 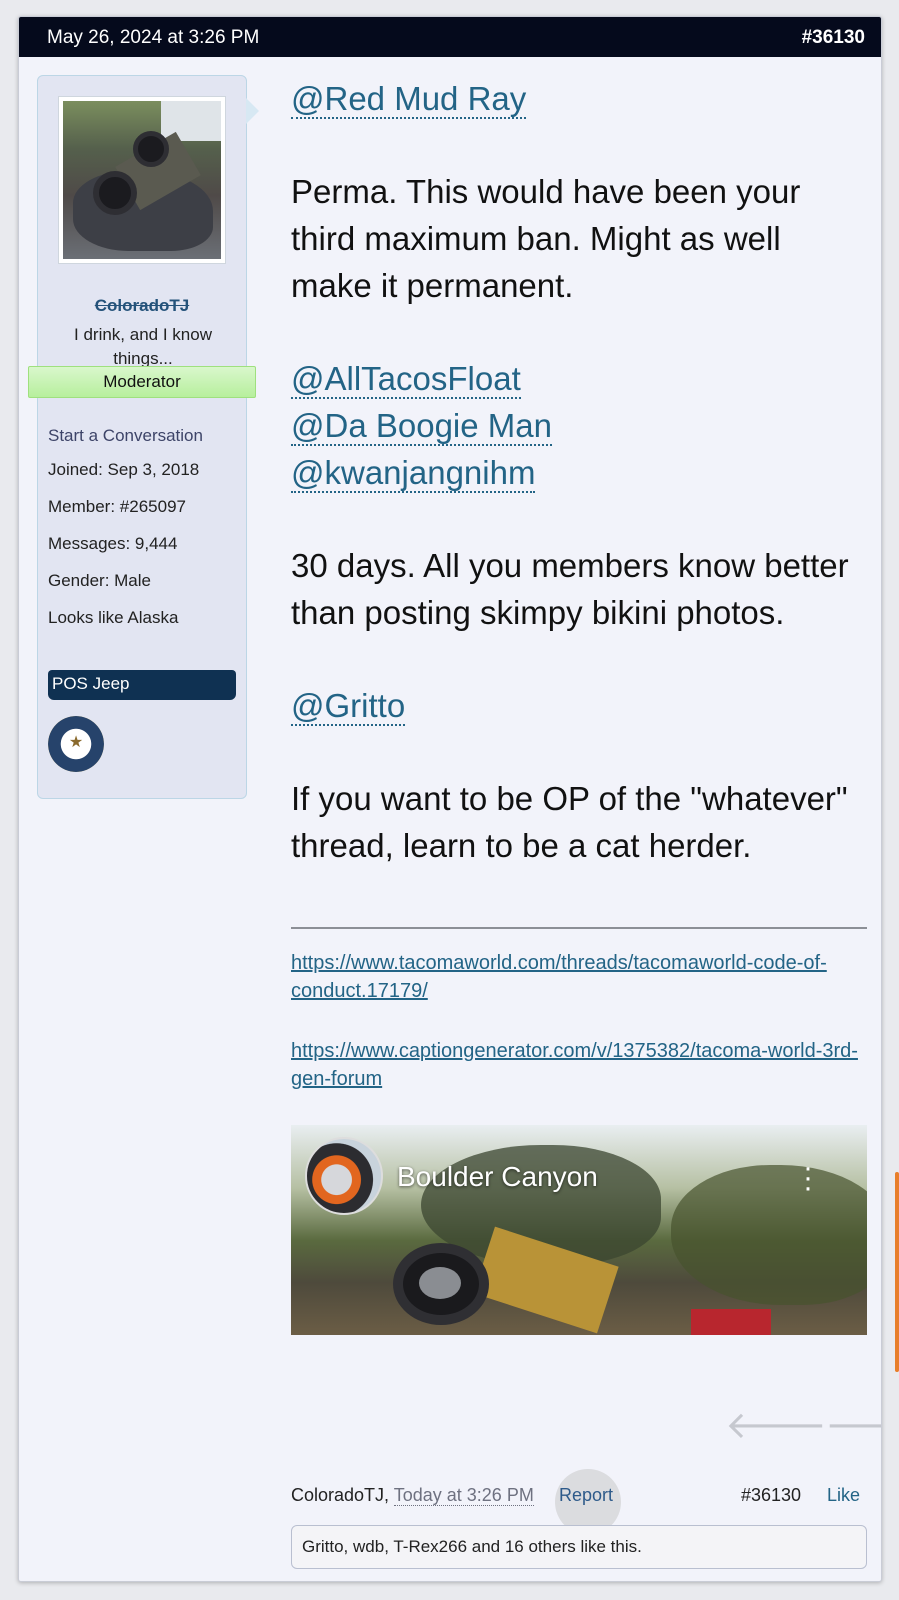 What do you see at coordinates (252, 111) in the screenshot?
I see `panel-arrow` at bounding box center [252, 111].